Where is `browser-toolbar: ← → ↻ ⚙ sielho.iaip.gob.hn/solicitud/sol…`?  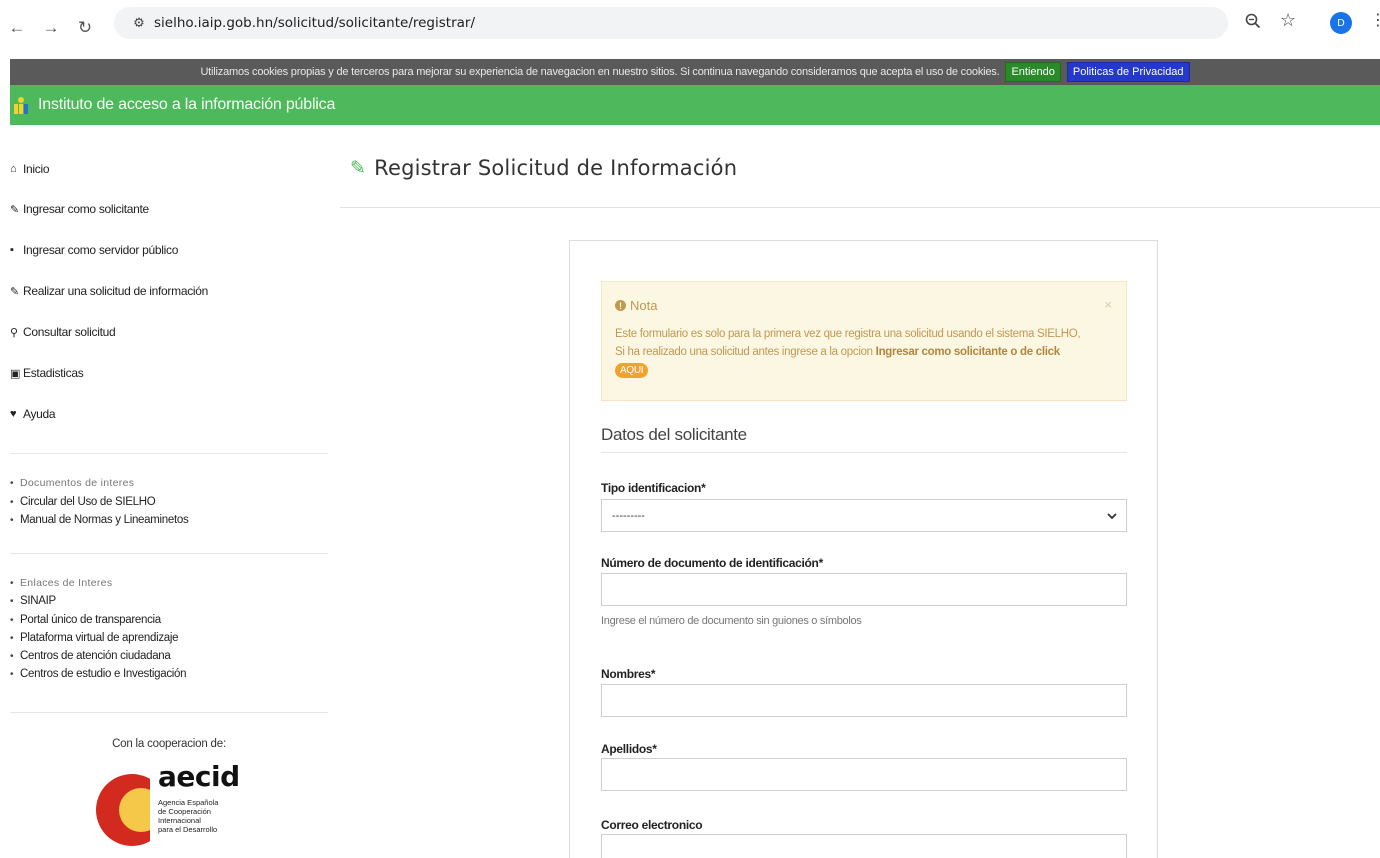
browser-toolbar: ← → ↻ ⚙ sielho.iaip.gob.hn/solicitud/sol… is located at coordinates (690, 28).